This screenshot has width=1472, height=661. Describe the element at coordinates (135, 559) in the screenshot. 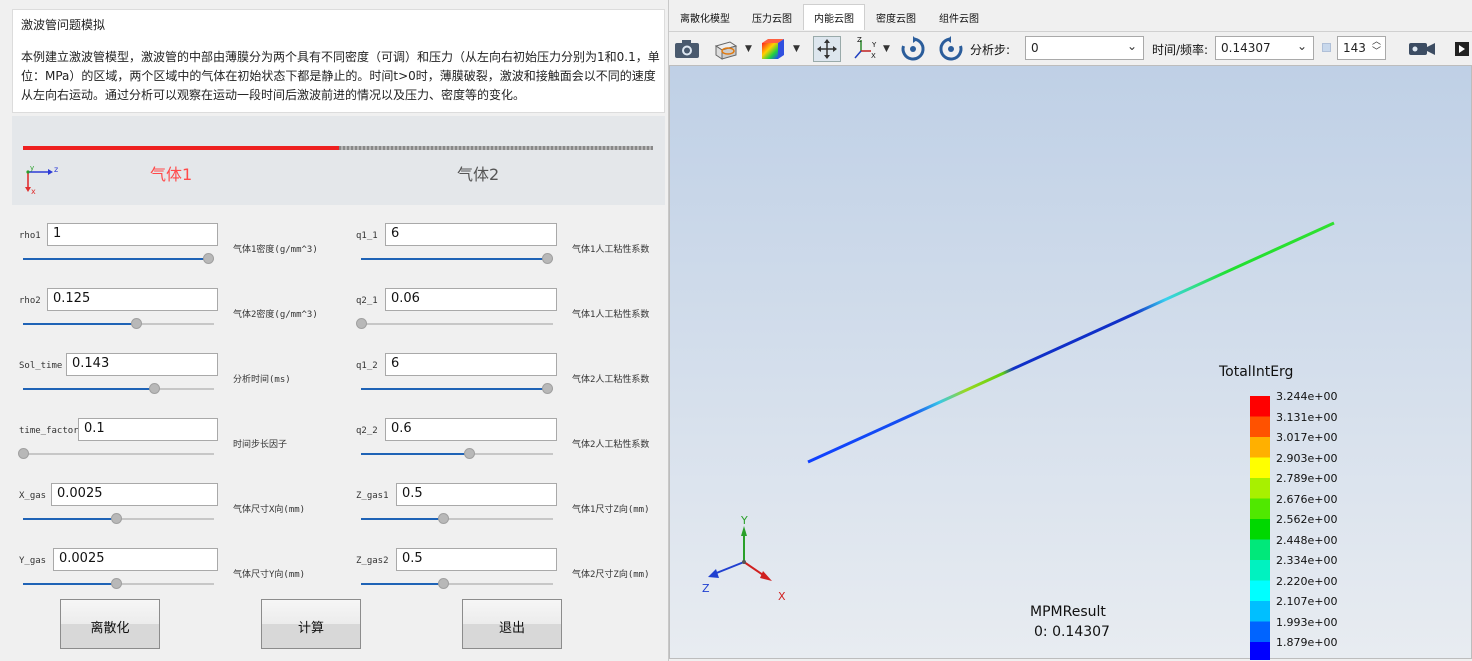

I see `y-gas-input: 0.0025` at that location.